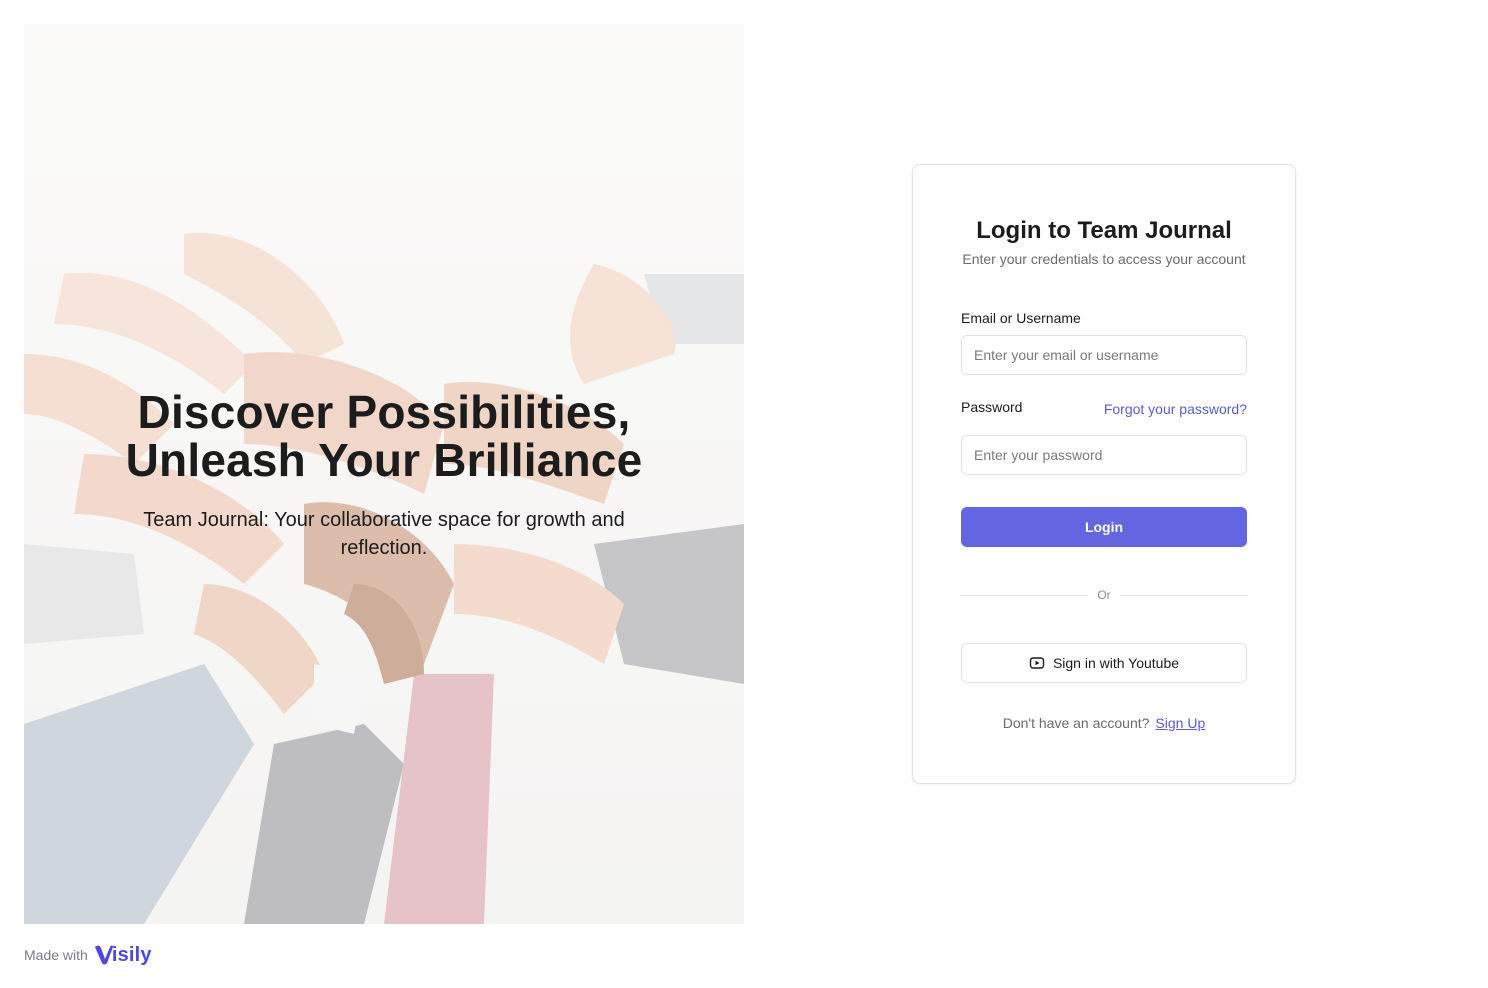 The image size is (1488, 988). I want to click on brand-name: isily, so click(131, 954).